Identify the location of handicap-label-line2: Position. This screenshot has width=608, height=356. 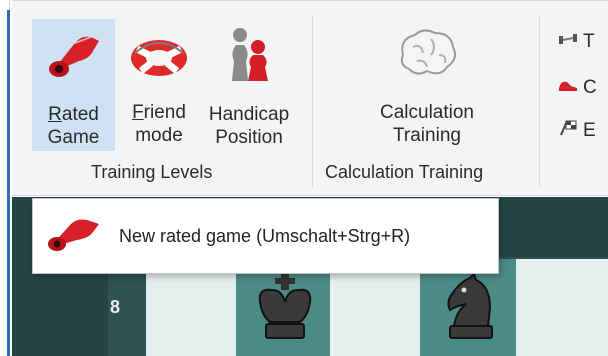
(249, 137).